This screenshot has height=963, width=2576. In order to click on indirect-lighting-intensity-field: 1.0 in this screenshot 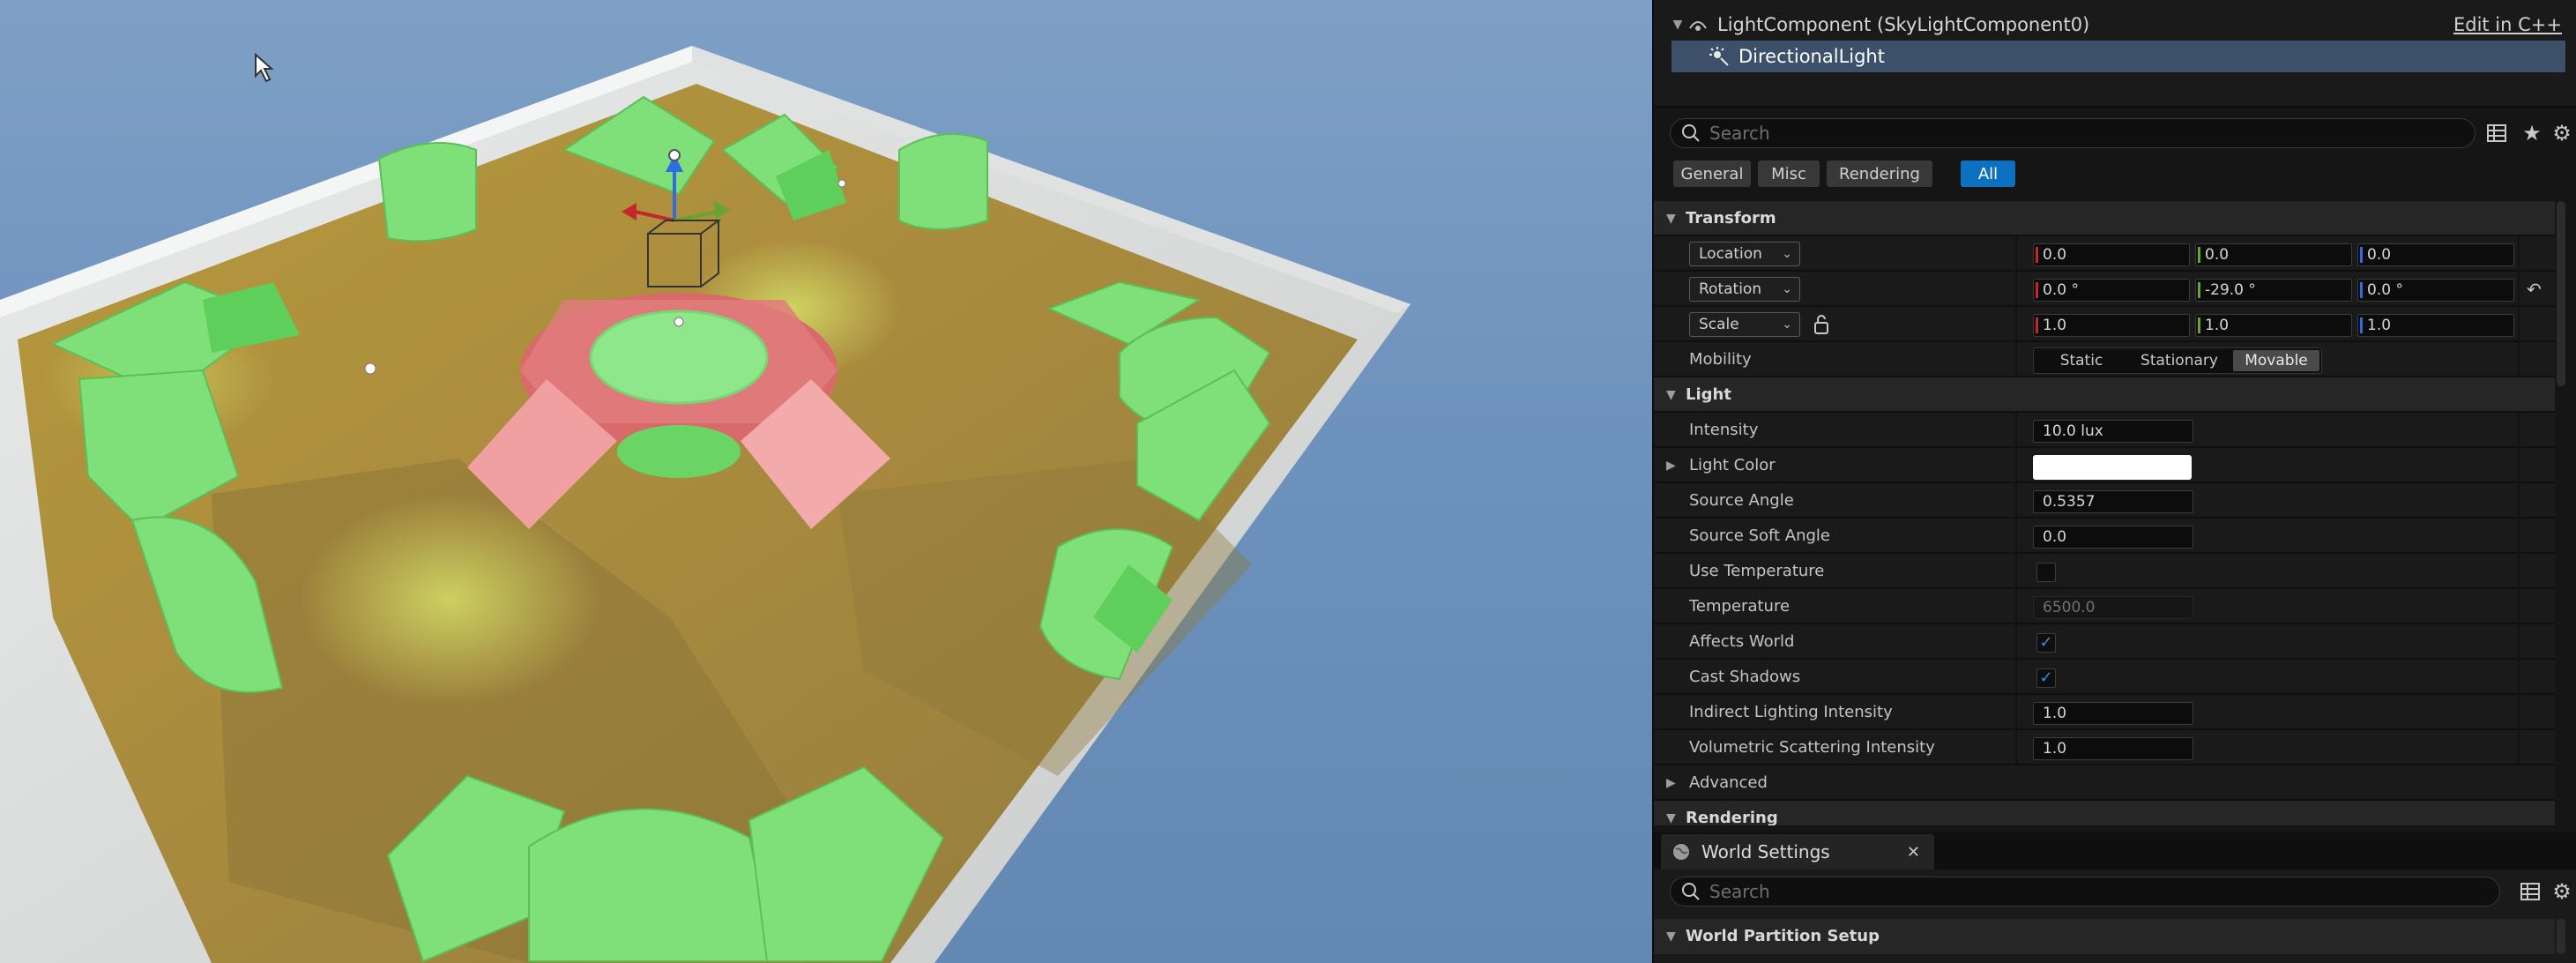, I will do `click(2113, 713)`.